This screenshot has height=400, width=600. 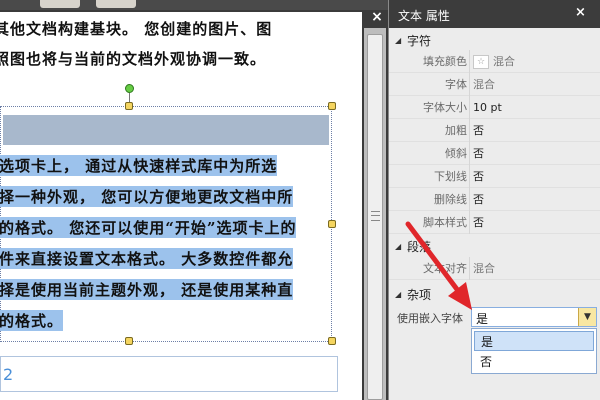 I want to click on prop-underline: 下划线 否, so click(x=494, y=176).